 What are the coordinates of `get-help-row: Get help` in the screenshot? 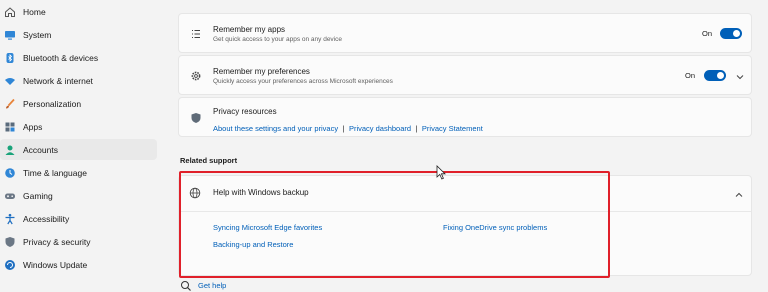 It's located at (203, 285).